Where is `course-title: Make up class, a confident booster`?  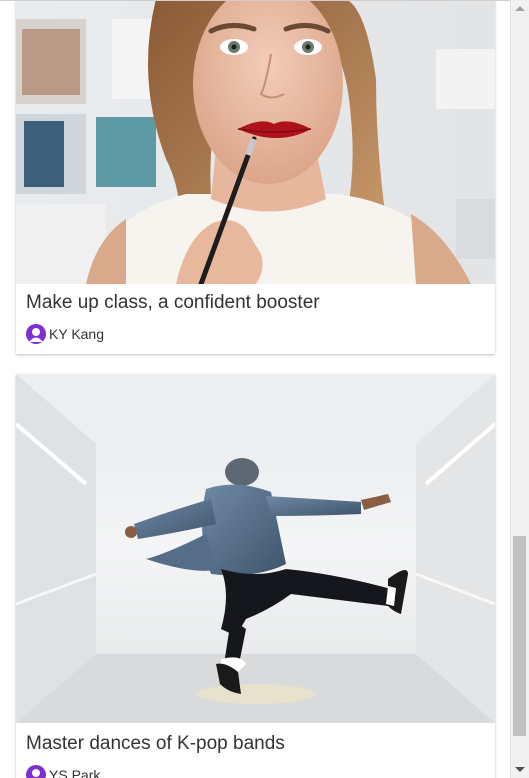 course-title: Make up class, a confident booster is located at coordinates (173, 303).